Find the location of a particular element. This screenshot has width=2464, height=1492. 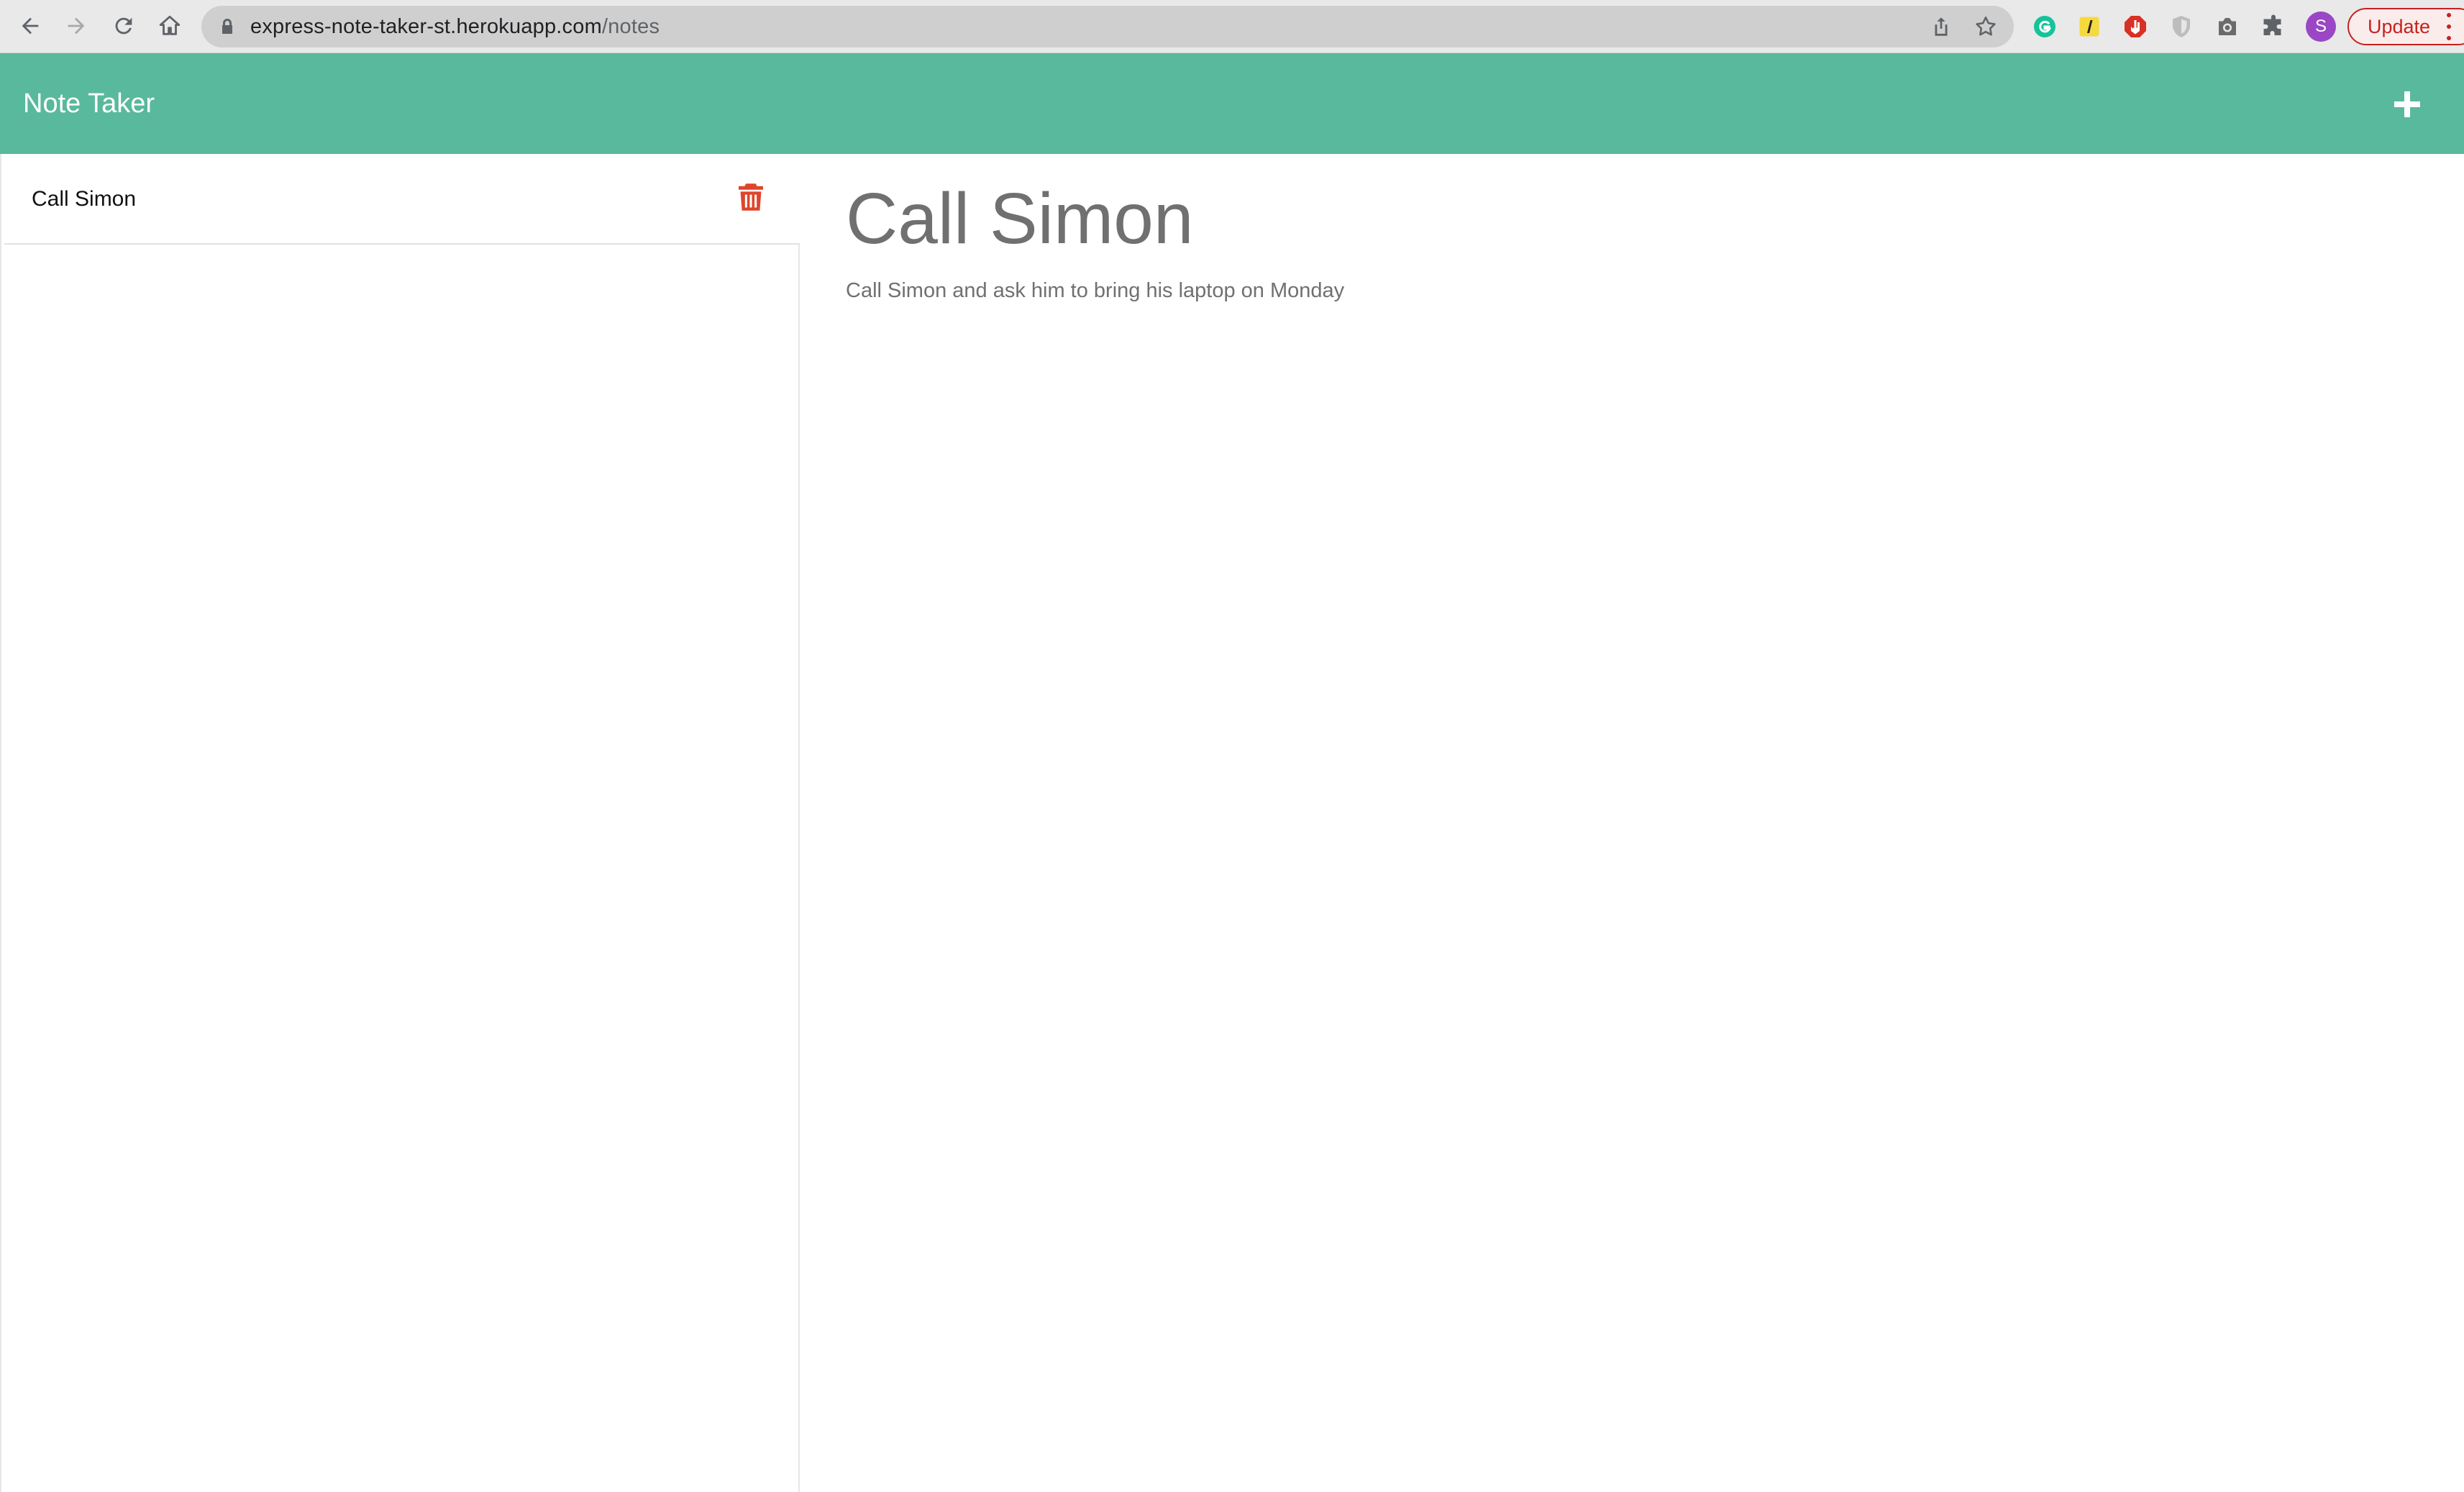

reload-icon is located at coordinates (123, 26).